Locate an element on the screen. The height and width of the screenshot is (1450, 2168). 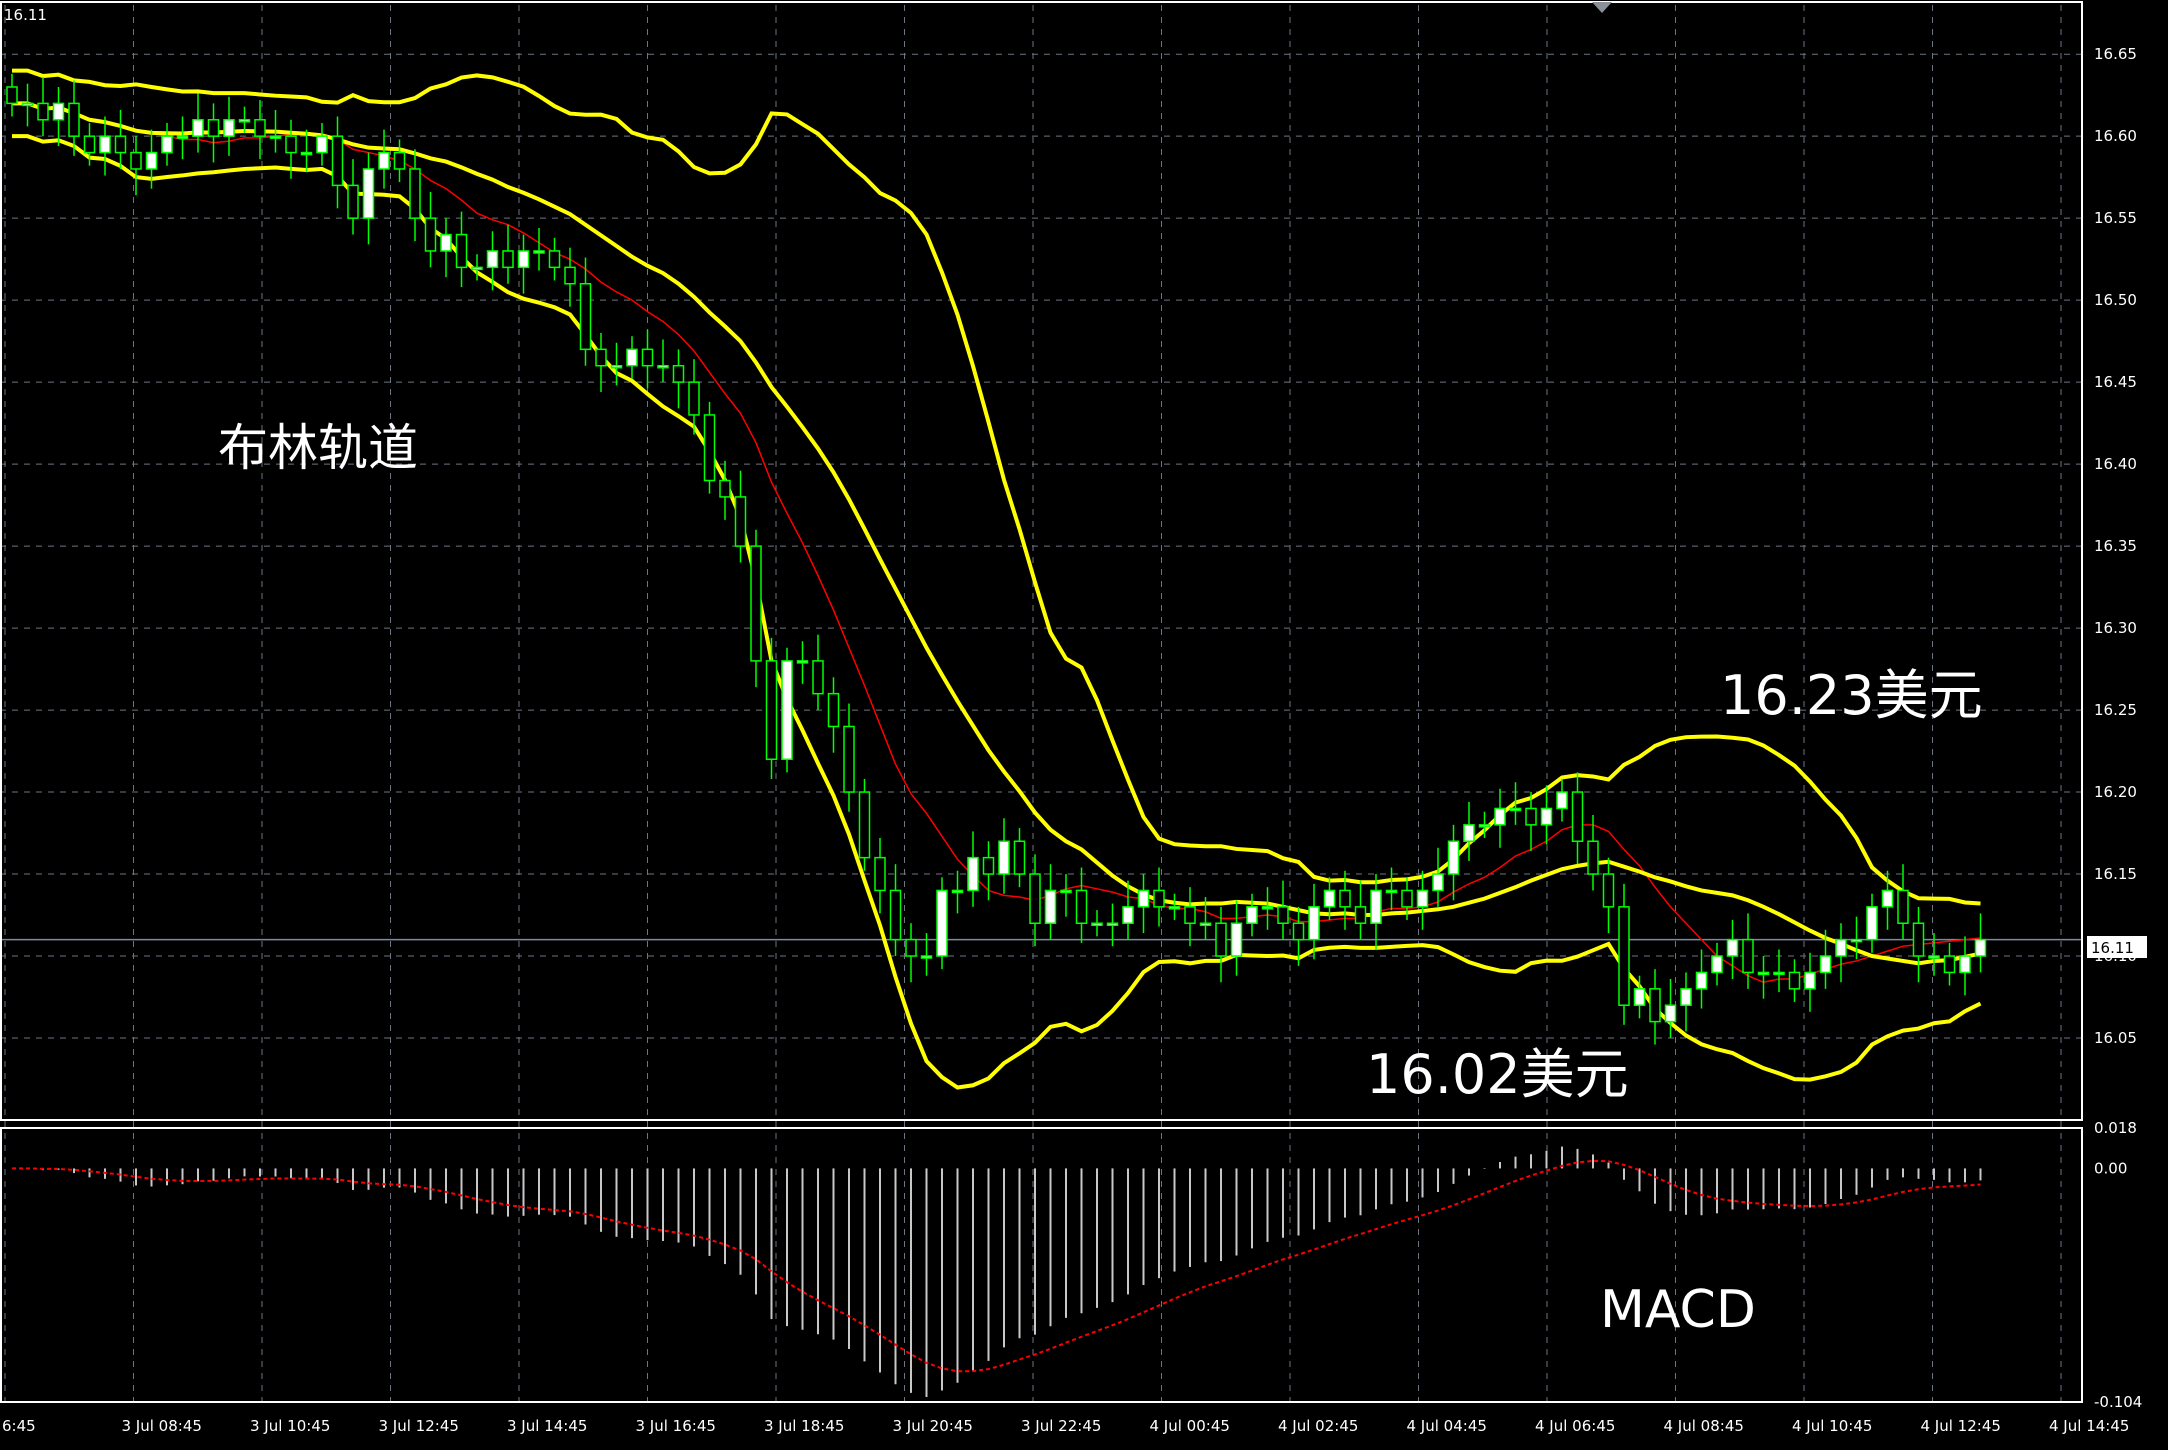
bollinger-lower-label: 16.02美元 is located at coordinates (1497, 1074).